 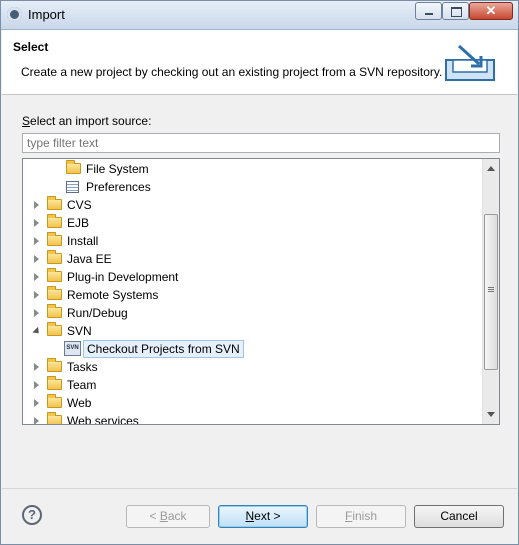 What do you see at coordinates (267, 516) in the screenshot?
I see `next-label: ext >` at bounding box center [267, 516].